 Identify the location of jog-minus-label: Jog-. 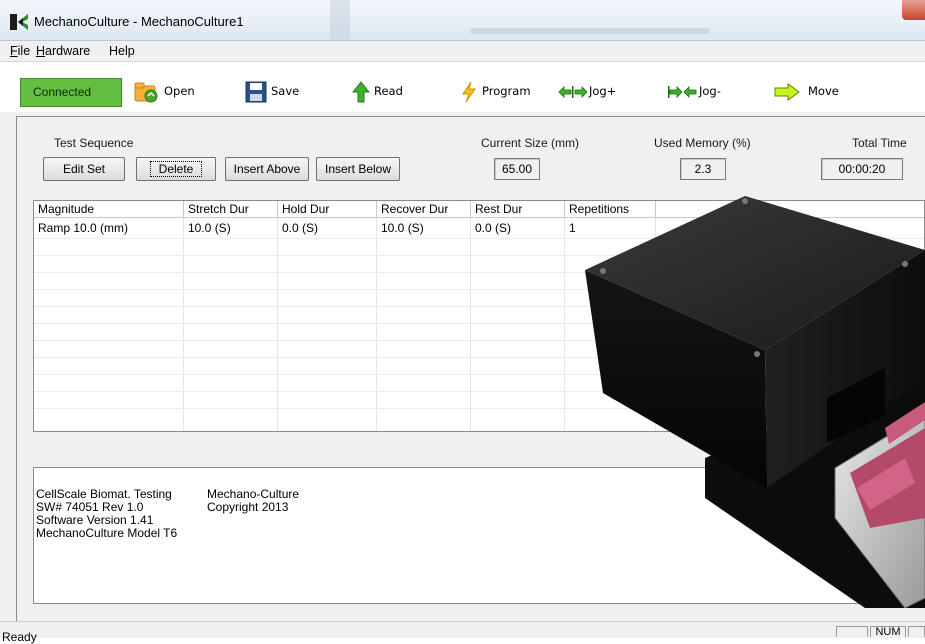
(710, 91).